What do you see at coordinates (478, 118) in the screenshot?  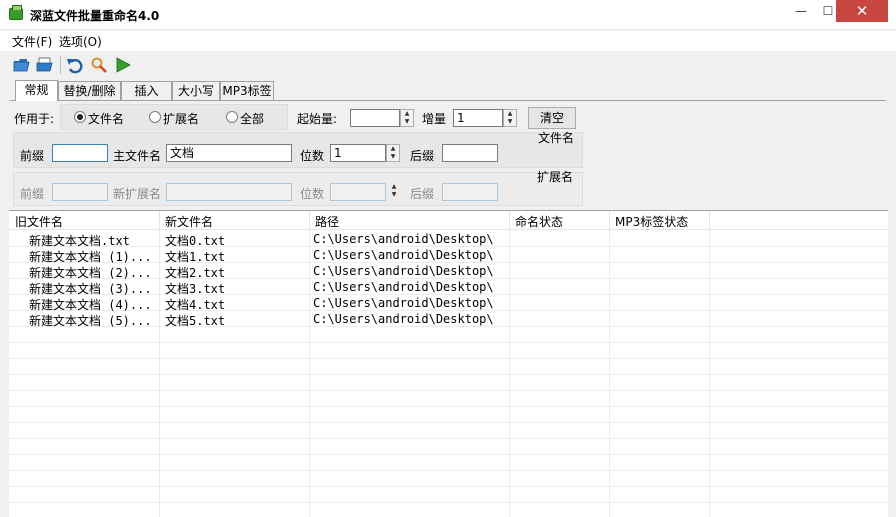 I see `increment-input: 1` at bounding box center [478, 118].